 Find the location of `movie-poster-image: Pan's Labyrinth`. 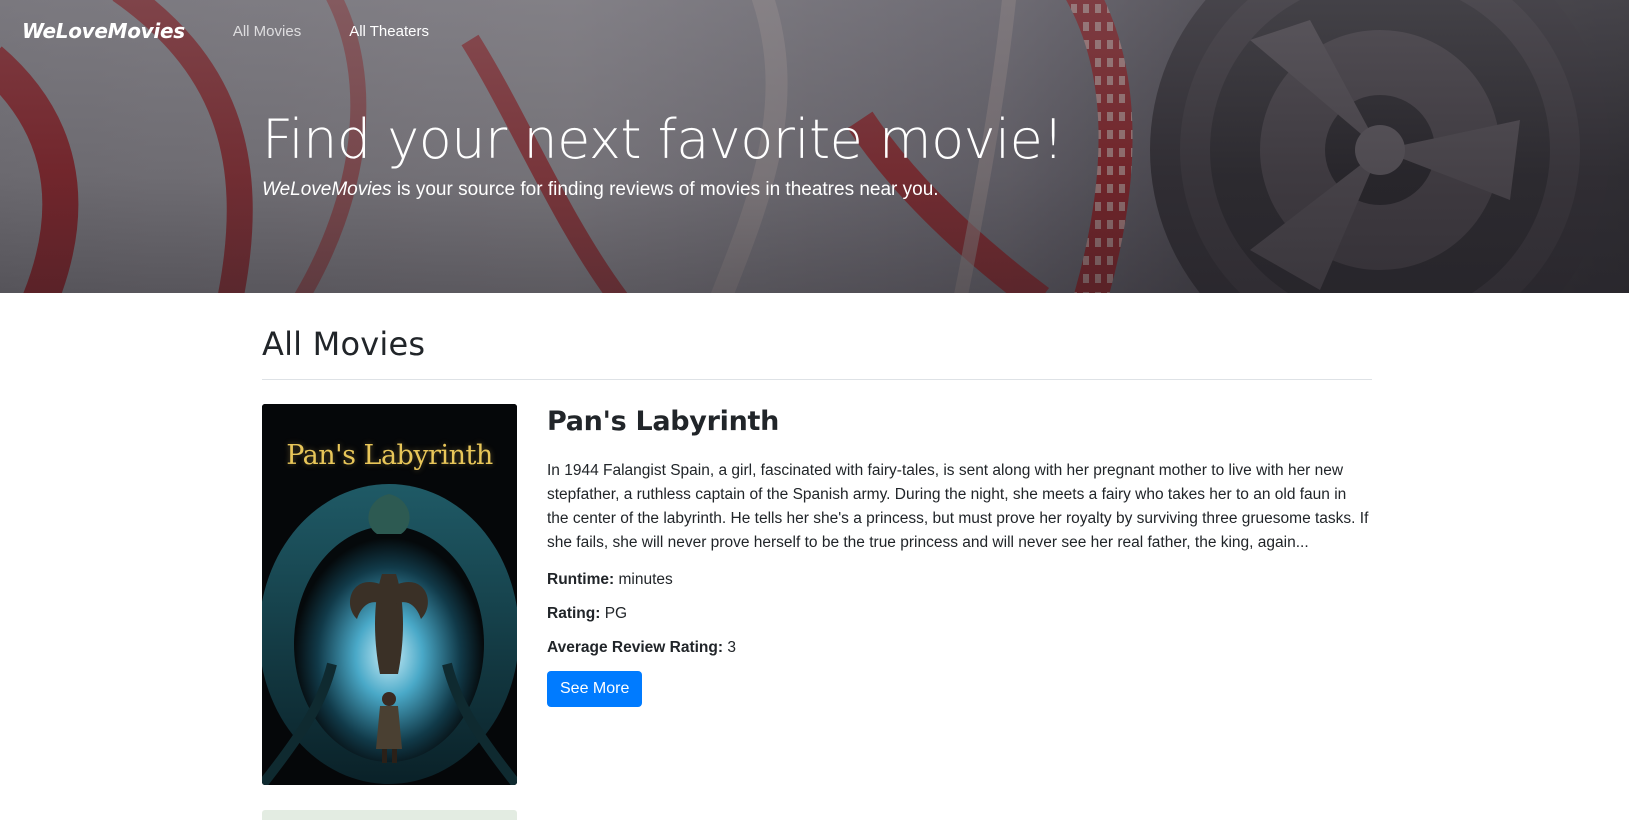

movie-poster-image: Pan's Labyrinth is located at coordinates (389, 594).